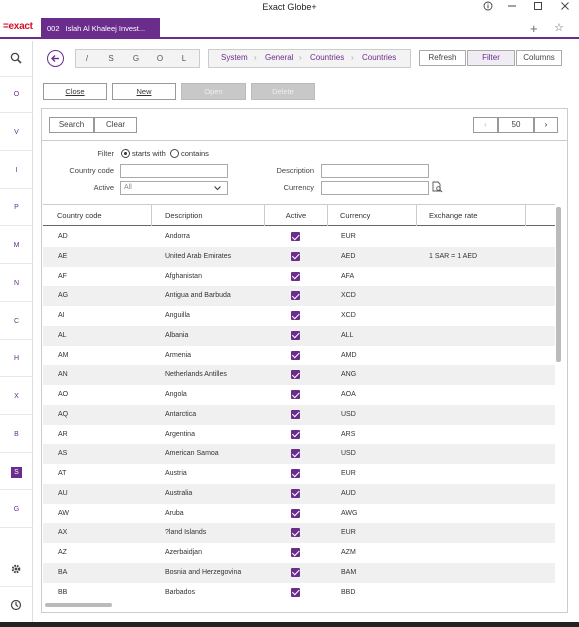  Describe the element at coordinates (160, 58) in the screenshot. I see `quick-key-o: O` at that location.